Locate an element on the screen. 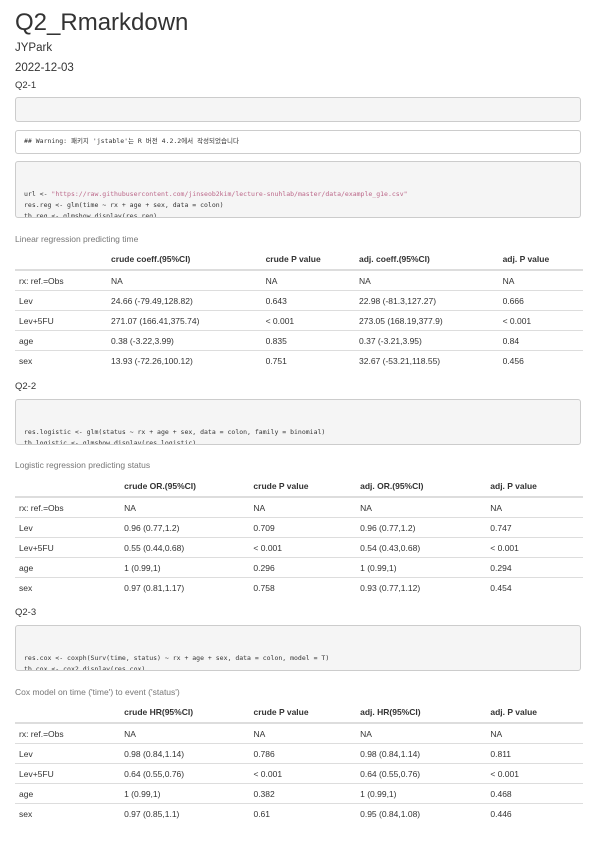 Image resolution: width=606 pixels, height=860 pixels. table-cell: 0.296 is located at coordinates (303, 567).